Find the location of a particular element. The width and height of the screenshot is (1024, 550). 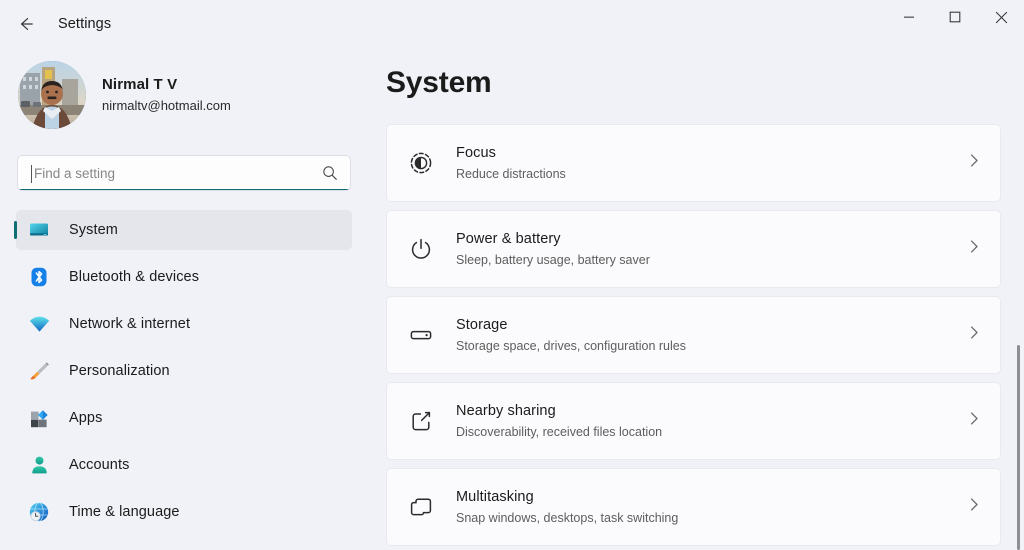

profile-text: Nirmal T V nirmaltv@hotmail.com is located at coordinates (166, 94).